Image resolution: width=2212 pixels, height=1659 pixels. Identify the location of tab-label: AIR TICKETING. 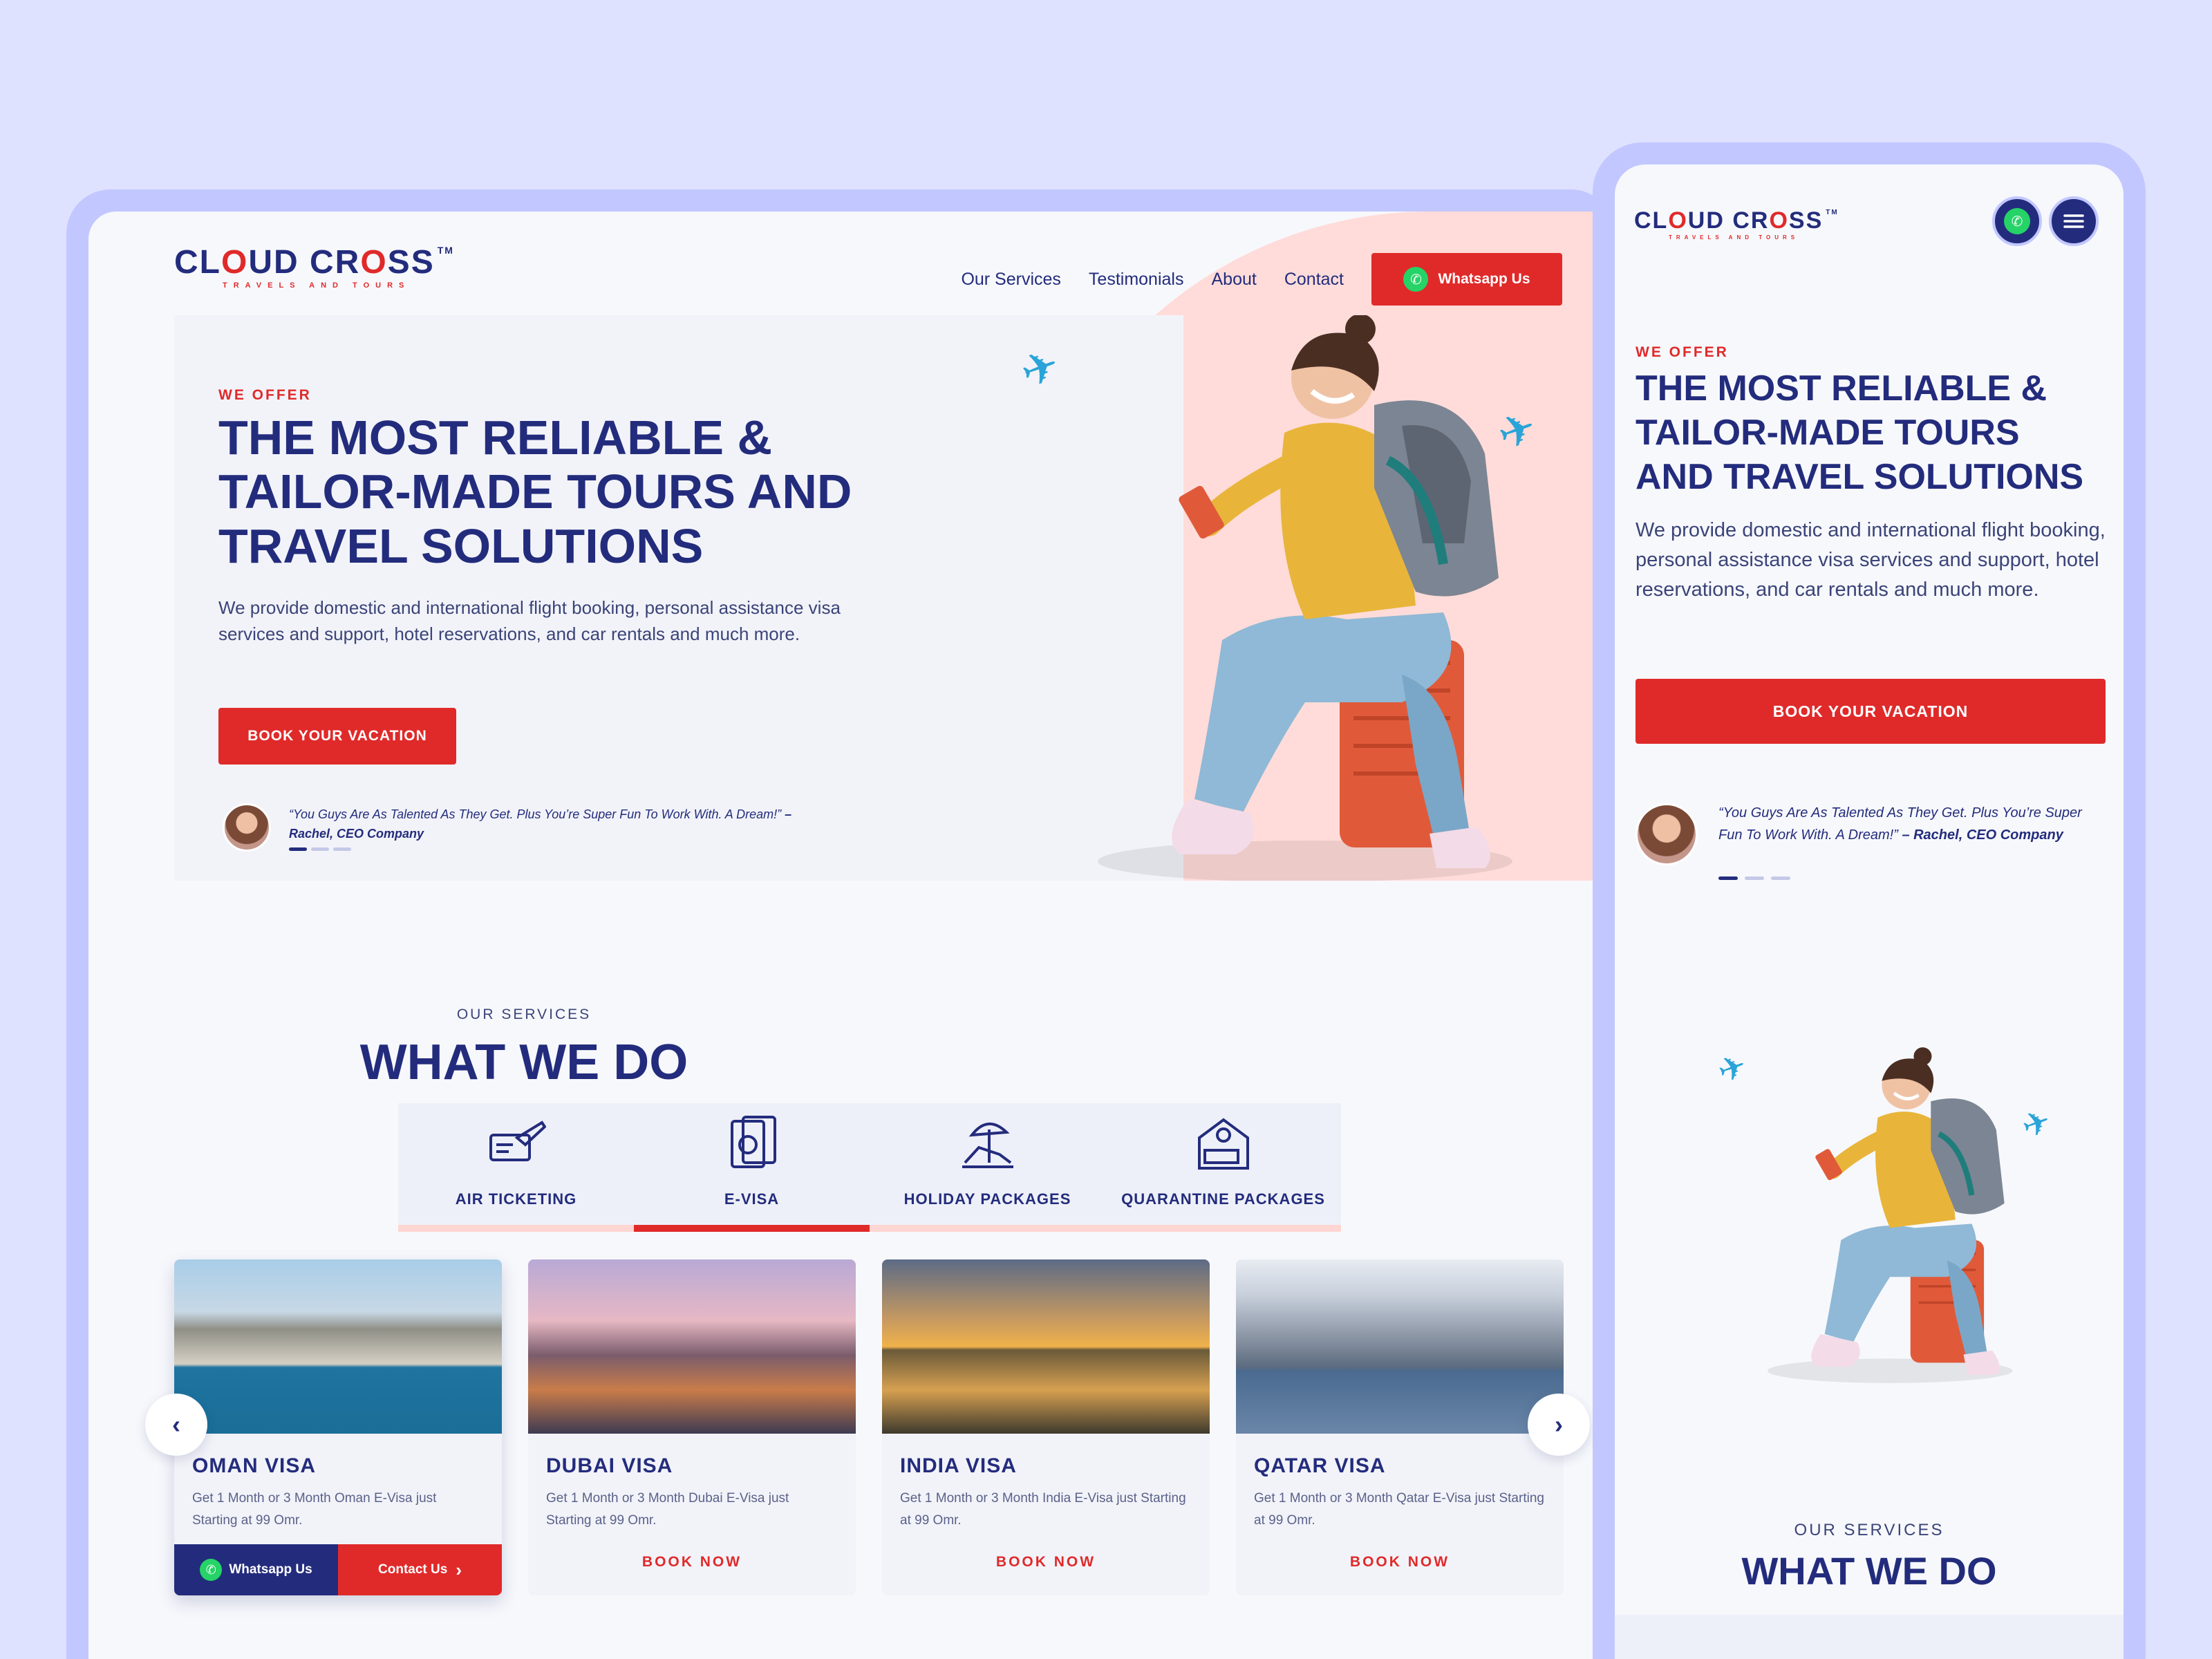
(516, 1199).